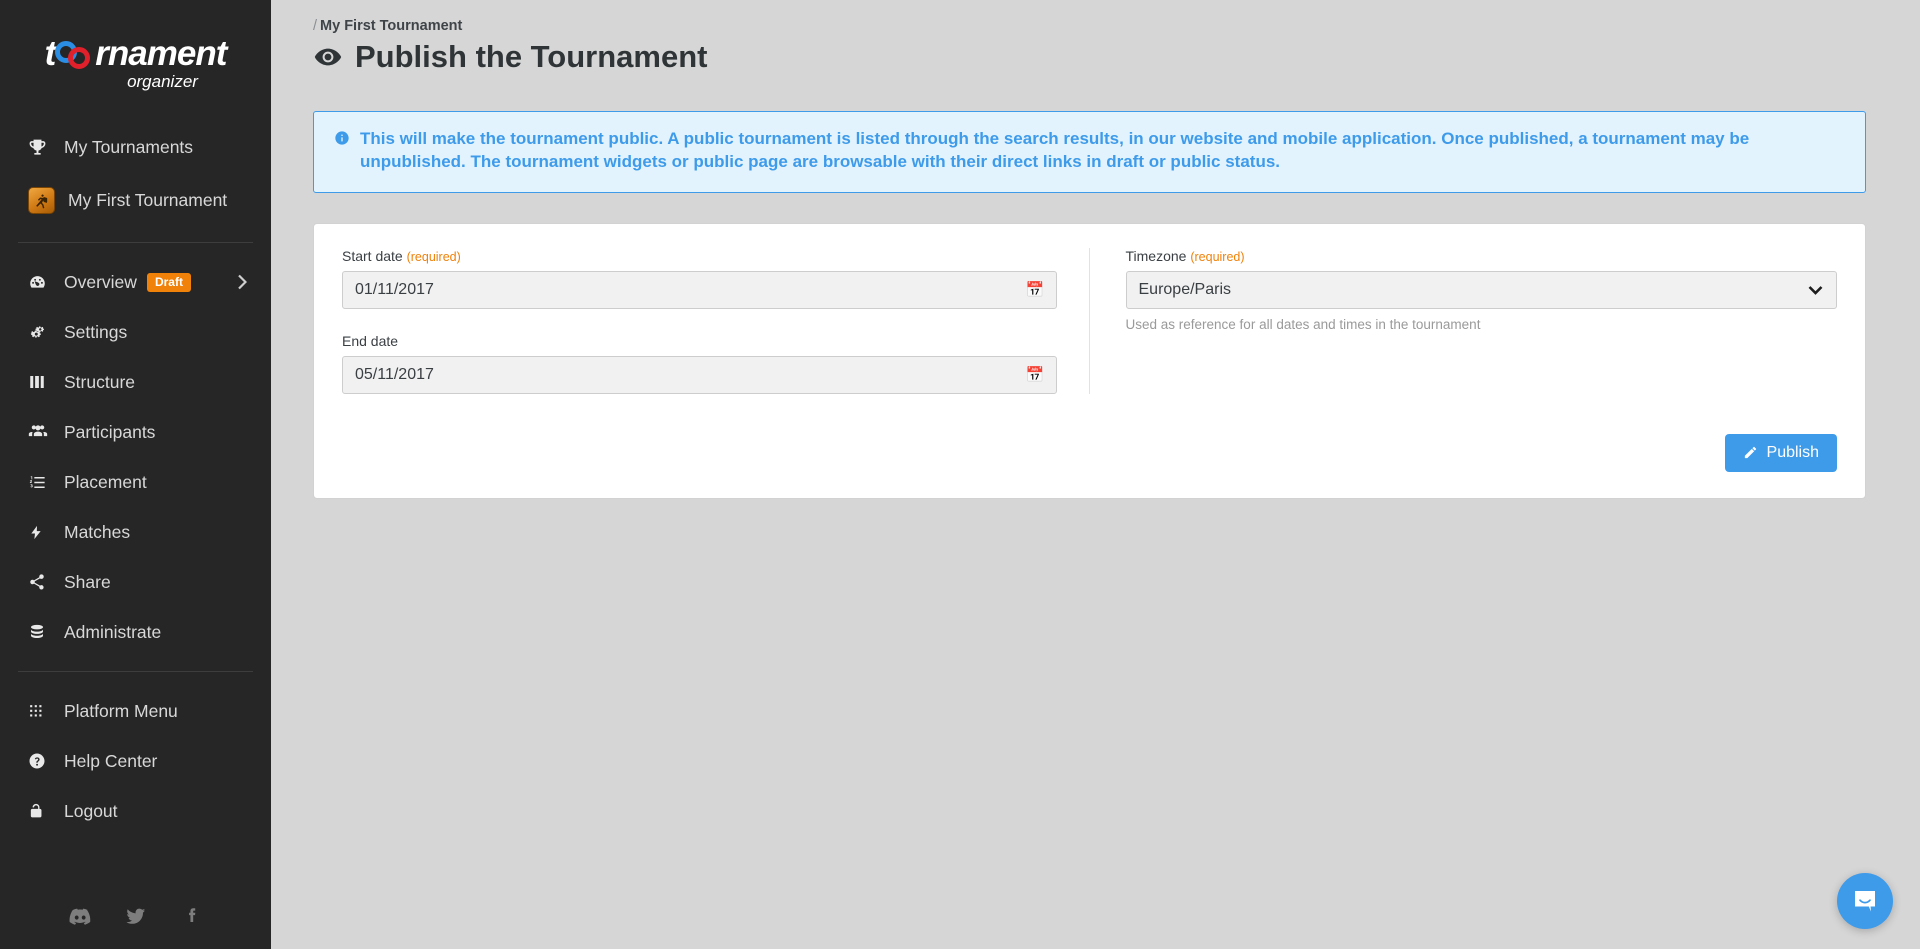 The width and height of the screenshot is (1920, 949). Describe the element at coordinates (1089, 452) in the screenshot. I see `card-actions: Publish` at that location.